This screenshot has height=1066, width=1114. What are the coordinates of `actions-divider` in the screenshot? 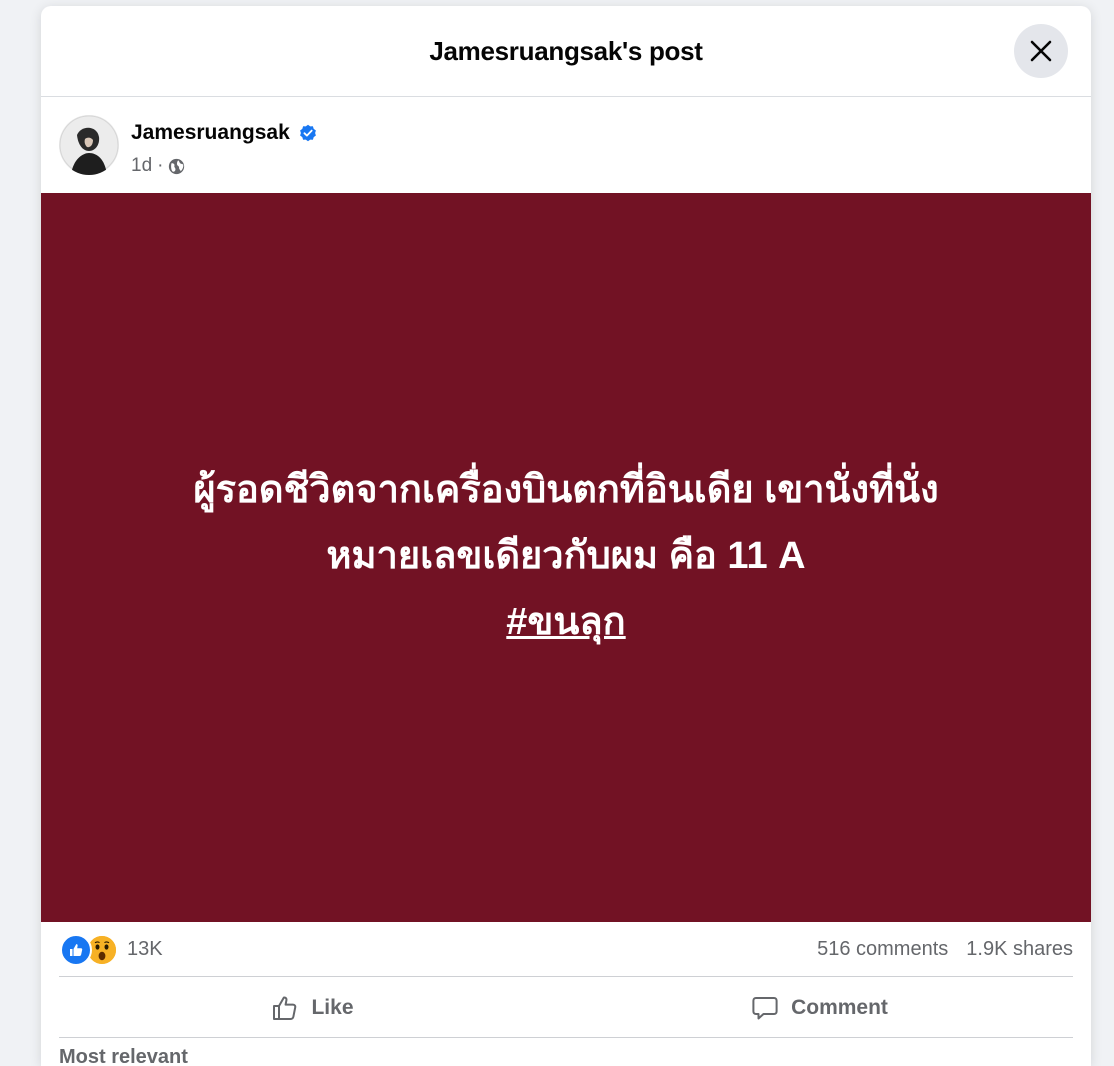 It's located at (566, 1037).